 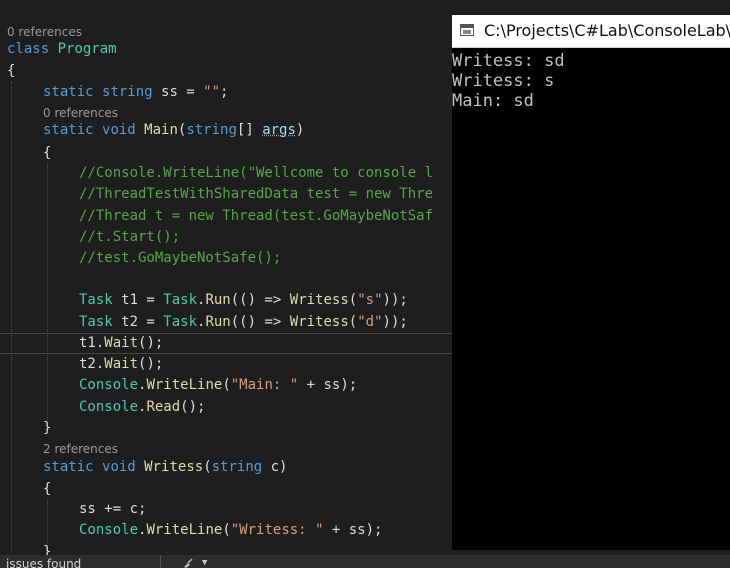 I want to click on status-divider, so click(x=160, y=561).